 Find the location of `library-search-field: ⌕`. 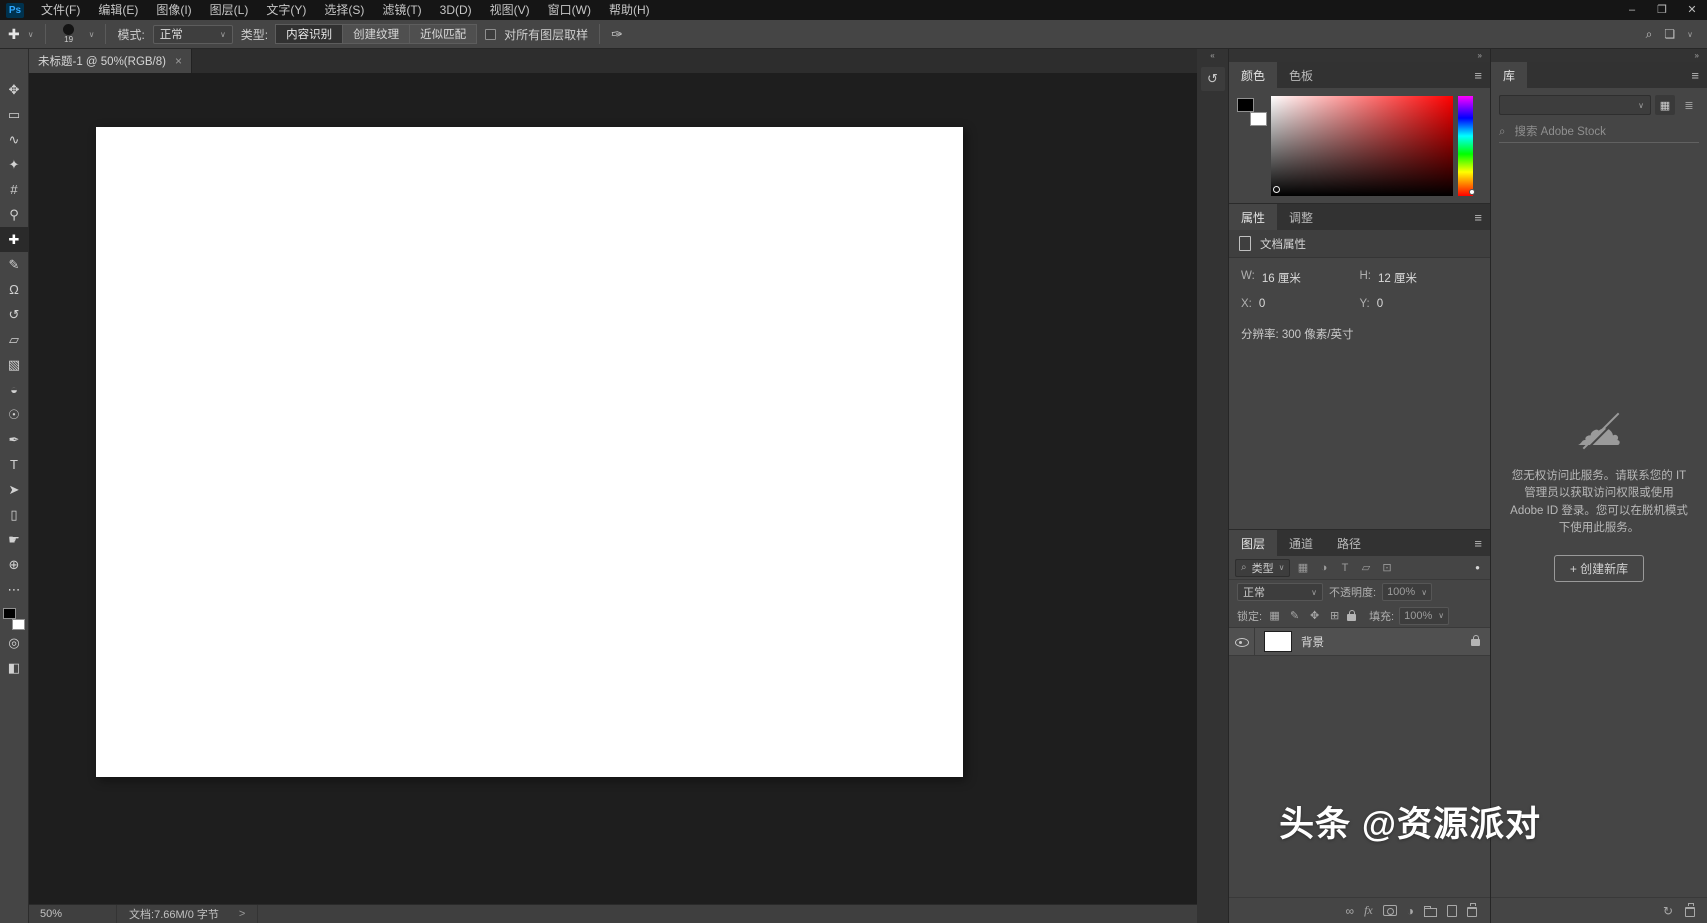

library-search-field: ⌕ is located at coordinates (1599, 132).